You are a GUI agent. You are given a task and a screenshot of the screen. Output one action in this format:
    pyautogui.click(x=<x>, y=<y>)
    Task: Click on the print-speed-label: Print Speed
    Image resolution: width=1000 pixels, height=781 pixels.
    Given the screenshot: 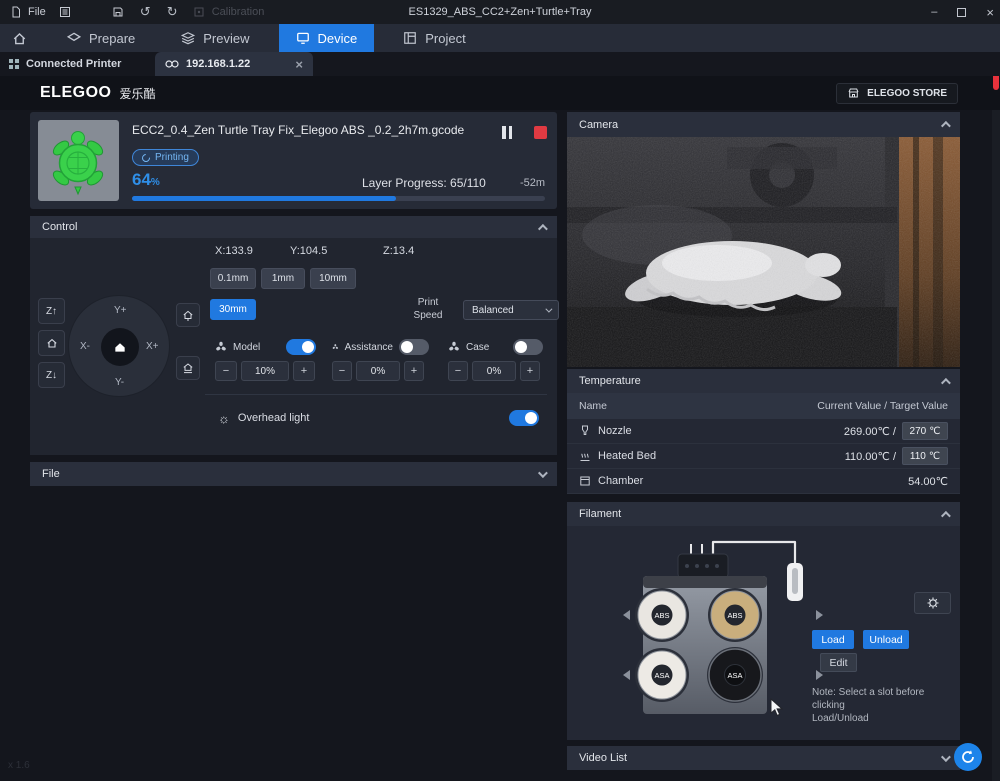 What is the action you would take?
    pyautogui.click(x=428, y=309)
    